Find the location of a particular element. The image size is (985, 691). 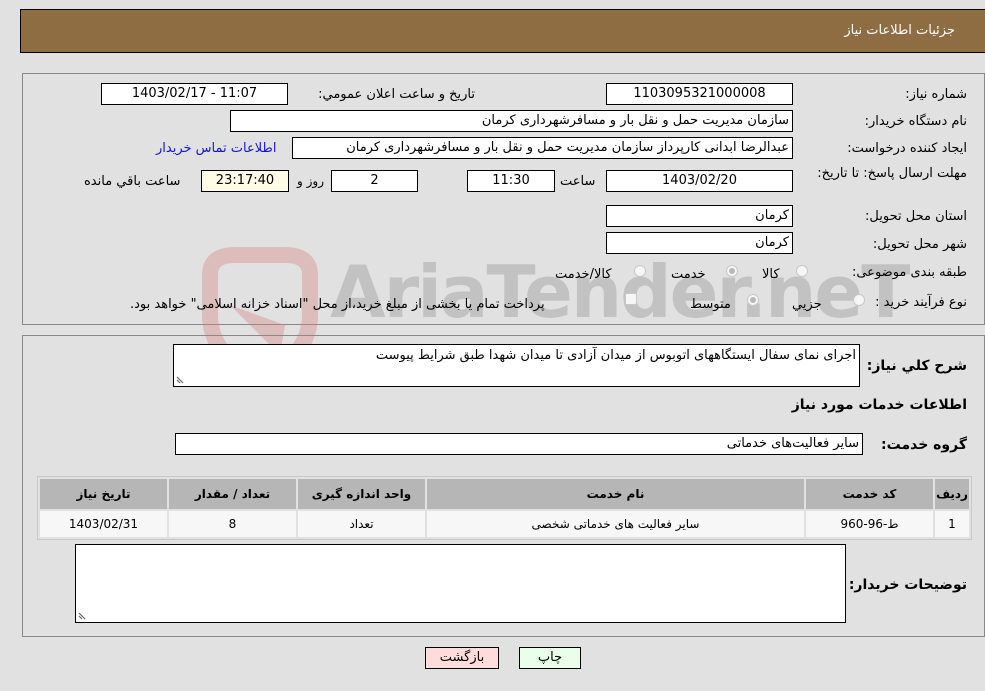

cell-service-code: ط-96-960 is located at coordinates (869, 524).